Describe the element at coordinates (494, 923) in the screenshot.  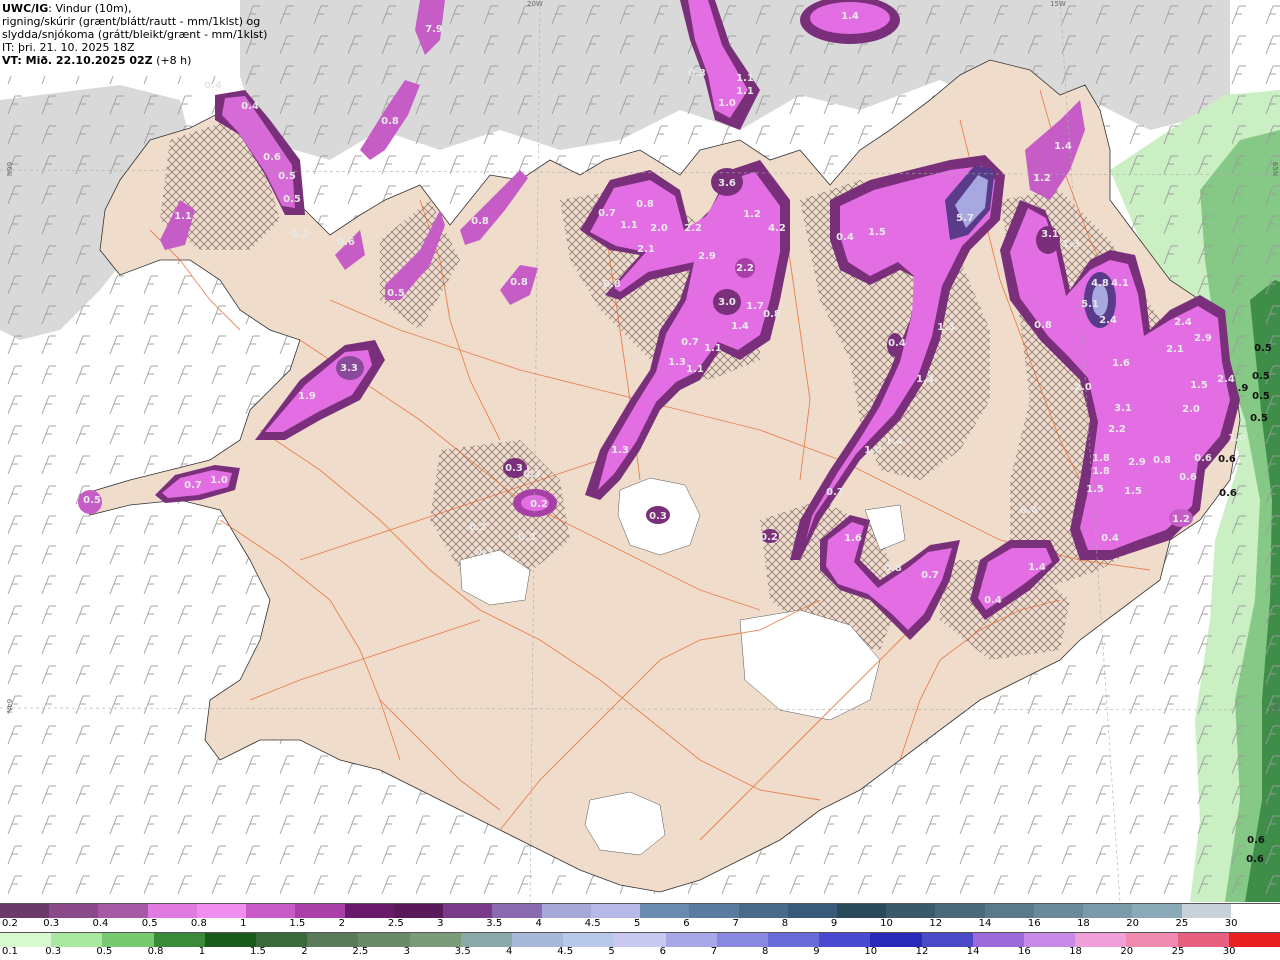
I see `snow-legend-label: 3.5` at that location.